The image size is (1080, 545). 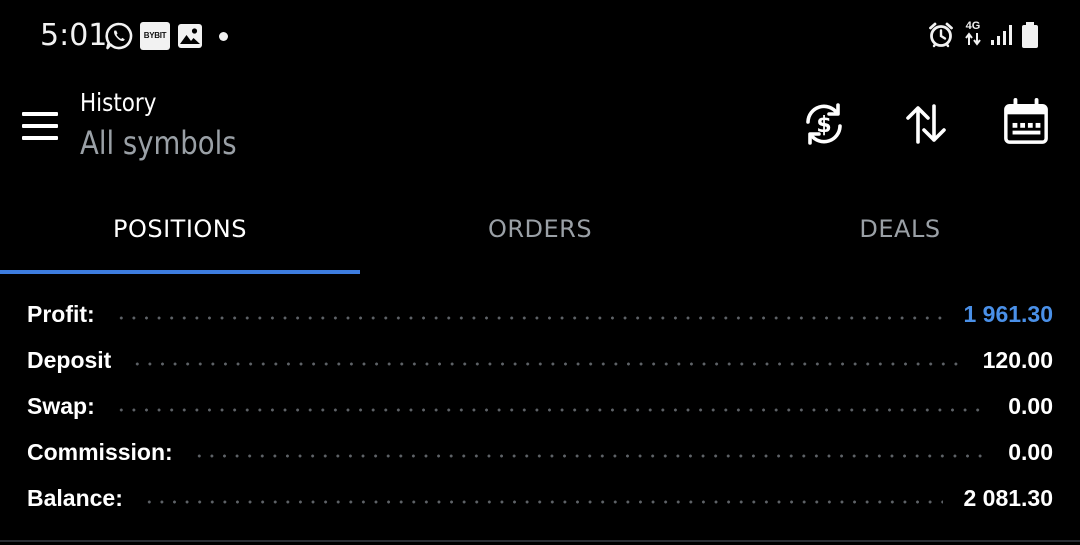 What do you see at coordinates (119, 36) in the screenshot?
I see `whatsapp-icon` at bounding box center [119, 36].